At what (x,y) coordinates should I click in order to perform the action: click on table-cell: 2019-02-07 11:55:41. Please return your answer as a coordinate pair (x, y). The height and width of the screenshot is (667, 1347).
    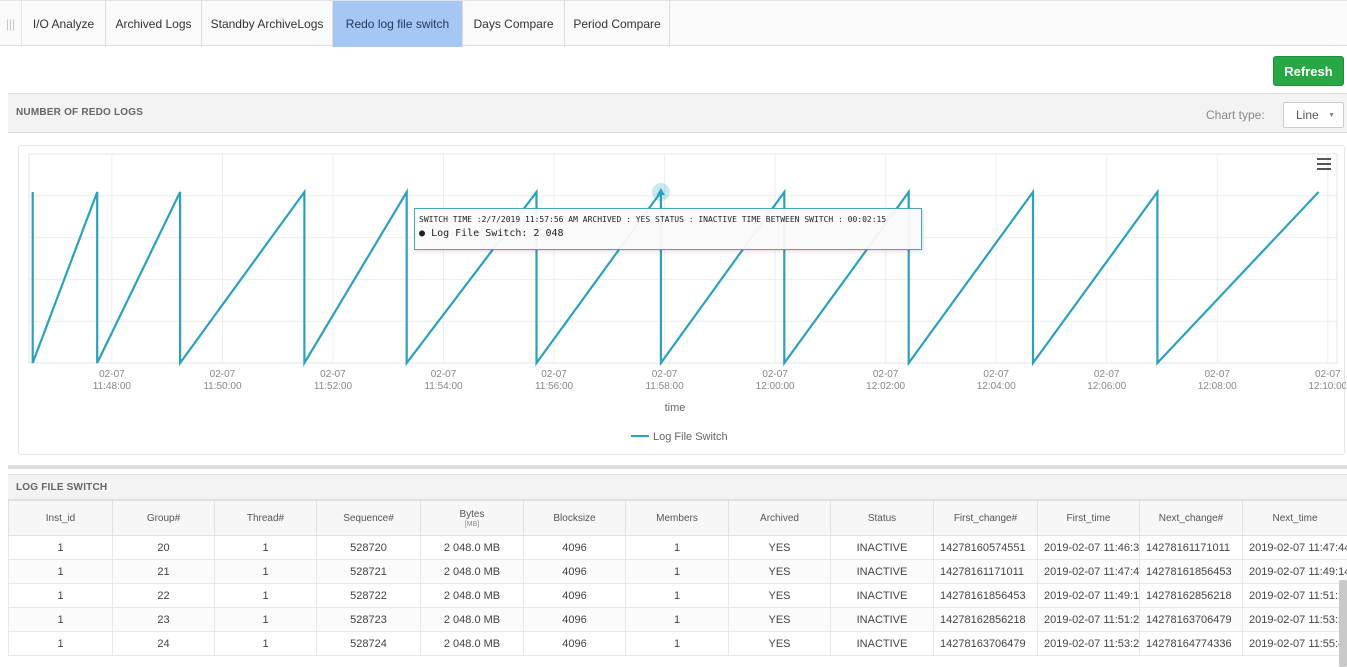
    Looking at the image, I should click on (1294, 643).